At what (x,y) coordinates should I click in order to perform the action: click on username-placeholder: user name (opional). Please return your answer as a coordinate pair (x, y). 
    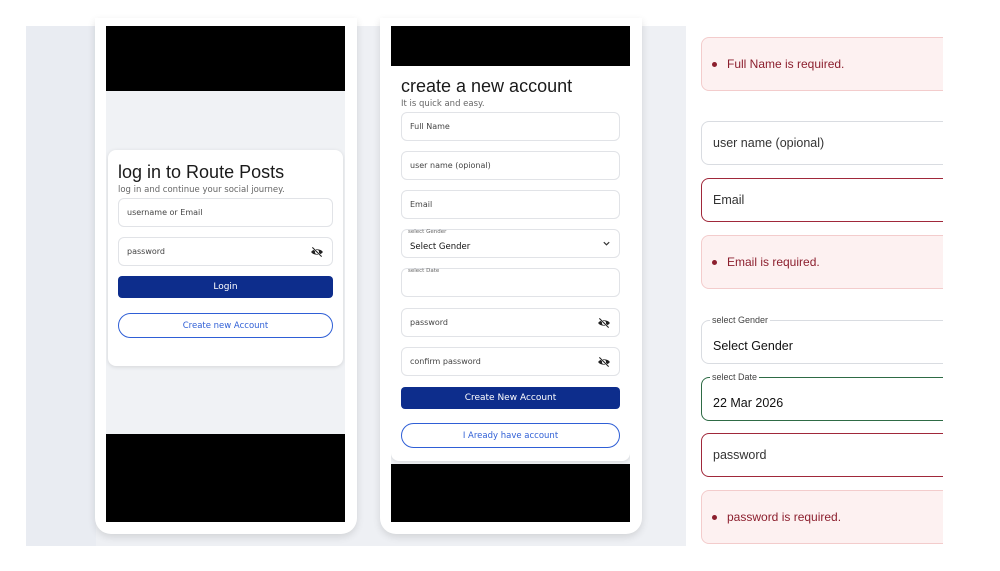
    Looking at the image, I should click on (450, 165).